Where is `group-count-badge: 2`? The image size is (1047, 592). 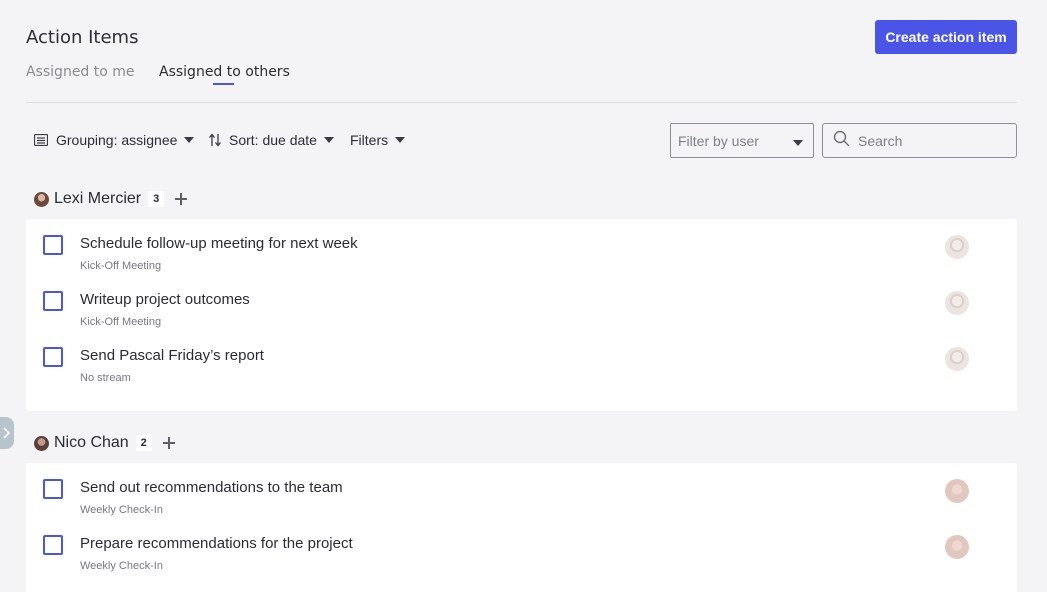 group-count-badge: 2 is located at coordinates (143, 443).